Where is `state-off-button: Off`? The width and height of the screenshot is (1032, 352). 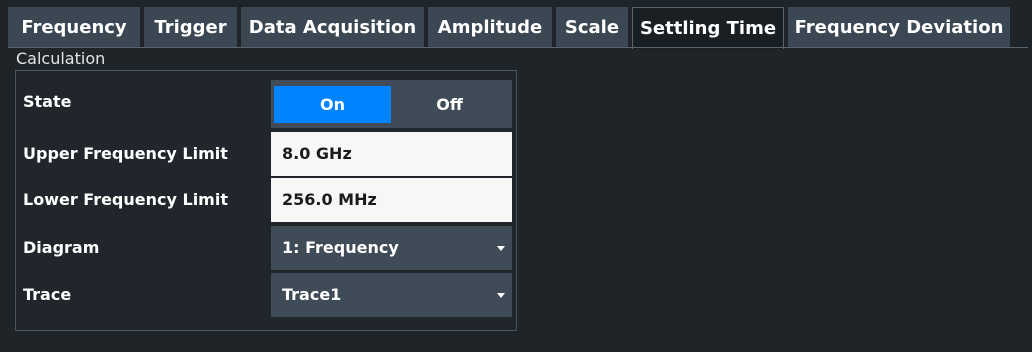 state-off-button: Off is located at coordinates (449, 104).